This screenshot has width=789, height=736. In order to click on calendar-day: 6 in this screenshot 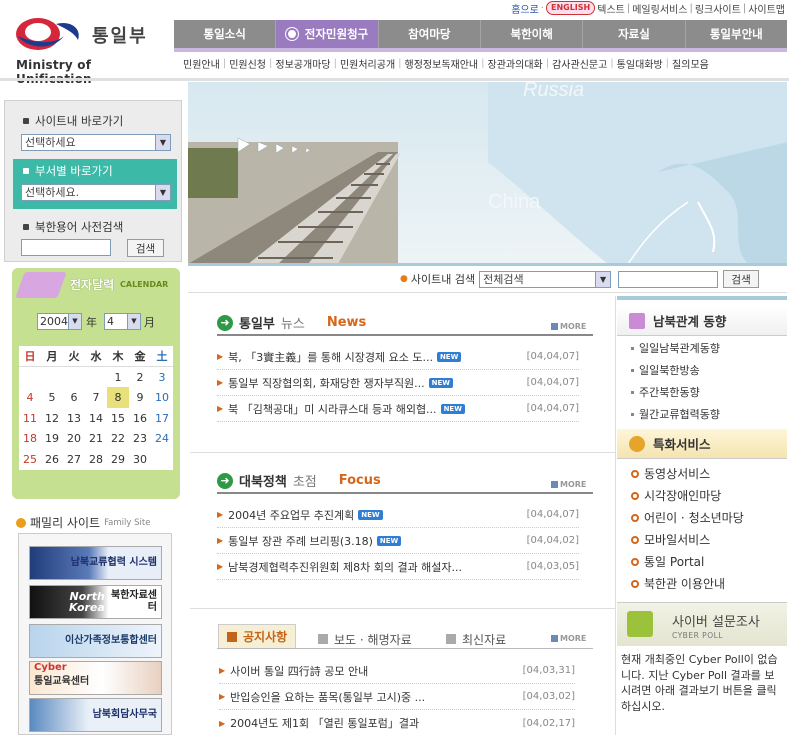, I will do `click(74, 397)`.